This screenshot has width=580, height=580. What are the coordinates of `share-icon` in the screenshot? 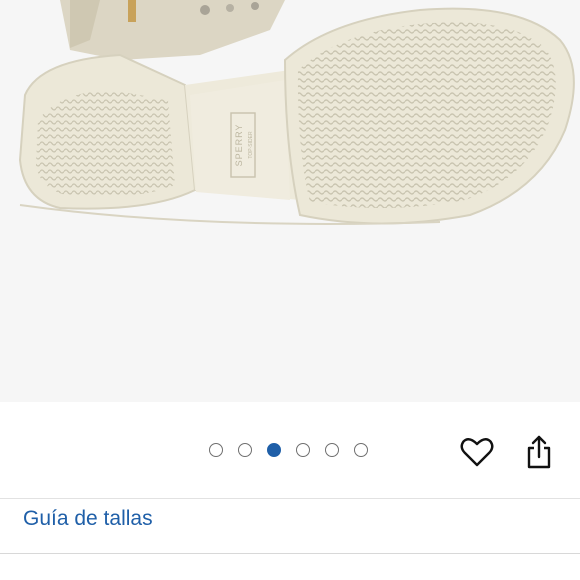 It's located at (539, 452).